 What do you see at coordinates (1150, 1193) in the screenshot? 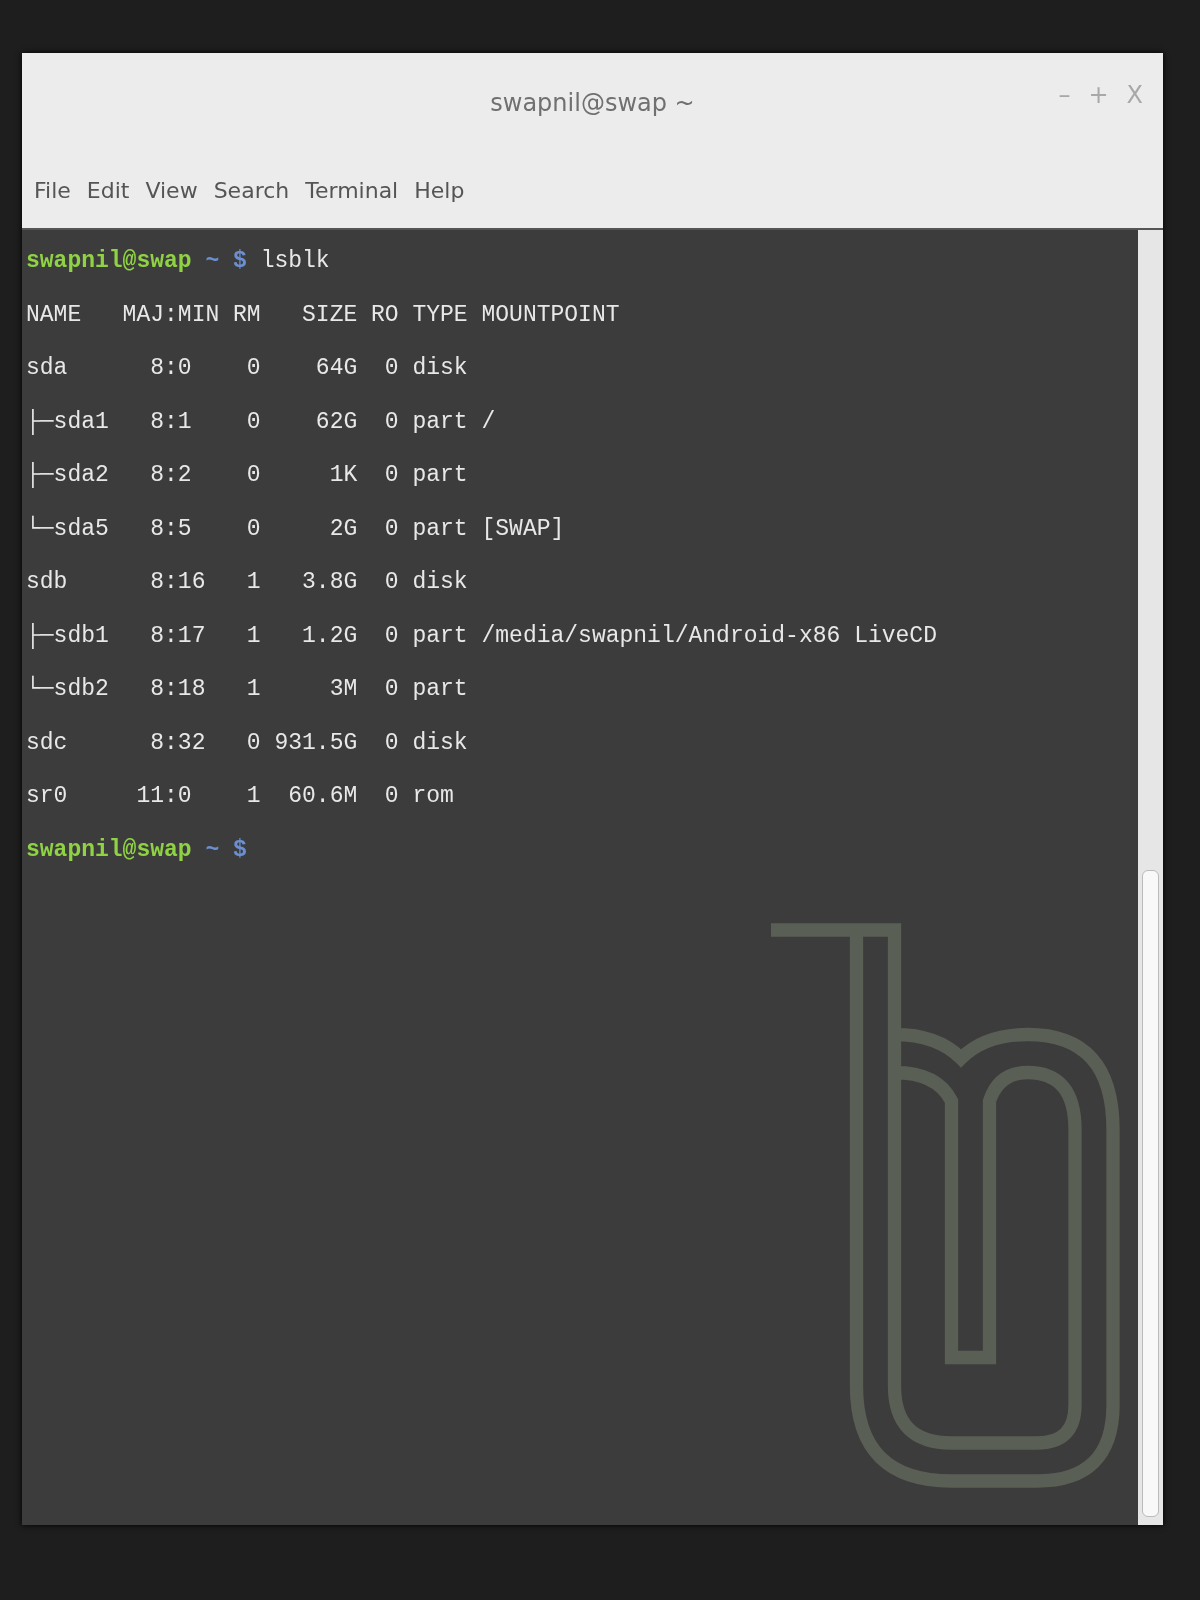
I see `scrollbar-thumb` at bounding box center [1150, 1193].